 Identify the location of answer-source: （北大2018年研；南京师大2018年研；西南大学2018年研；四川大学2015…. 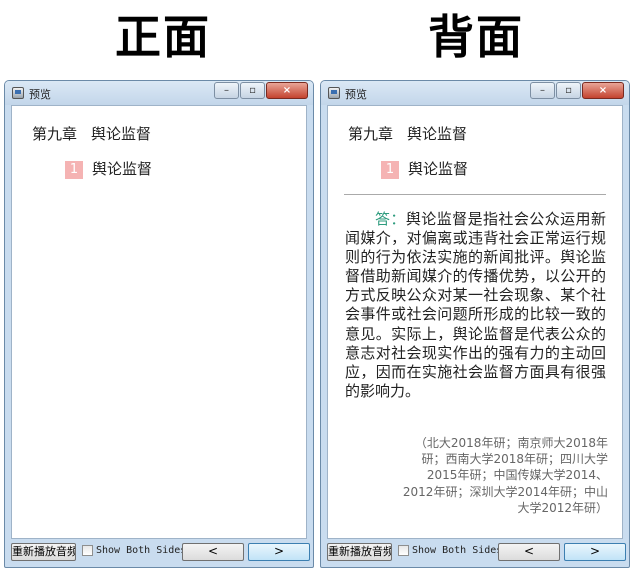
(505, 475).